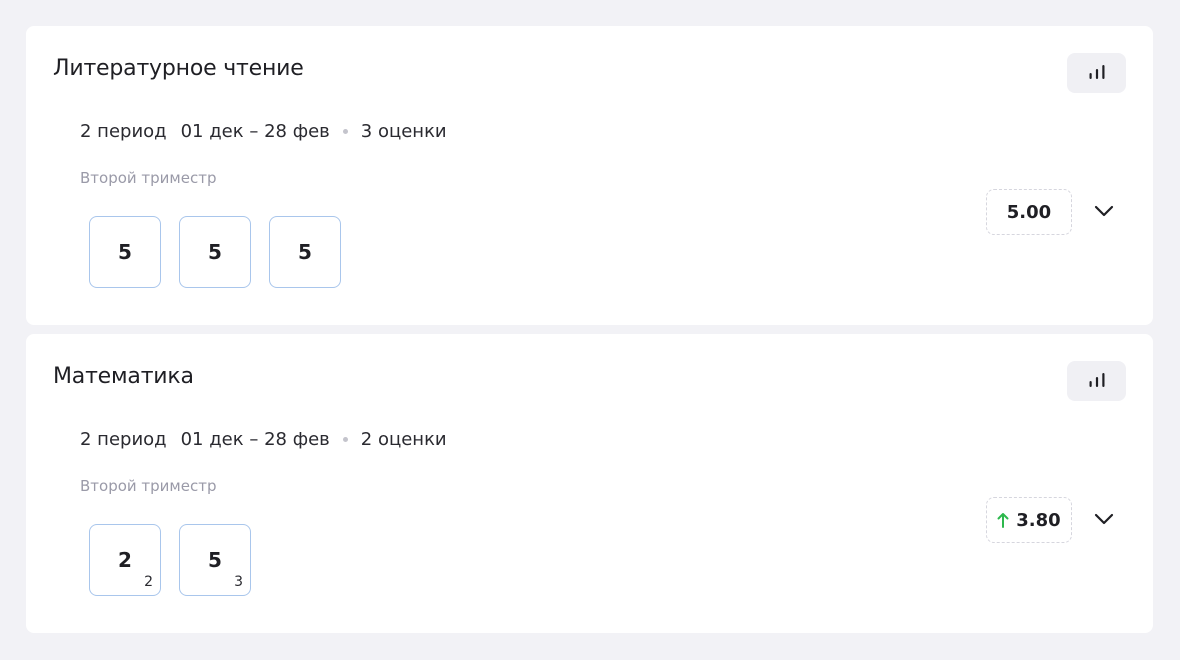 The image size is (1180, 660). I want to click on average-value: 5.00, so click(1029, 212).